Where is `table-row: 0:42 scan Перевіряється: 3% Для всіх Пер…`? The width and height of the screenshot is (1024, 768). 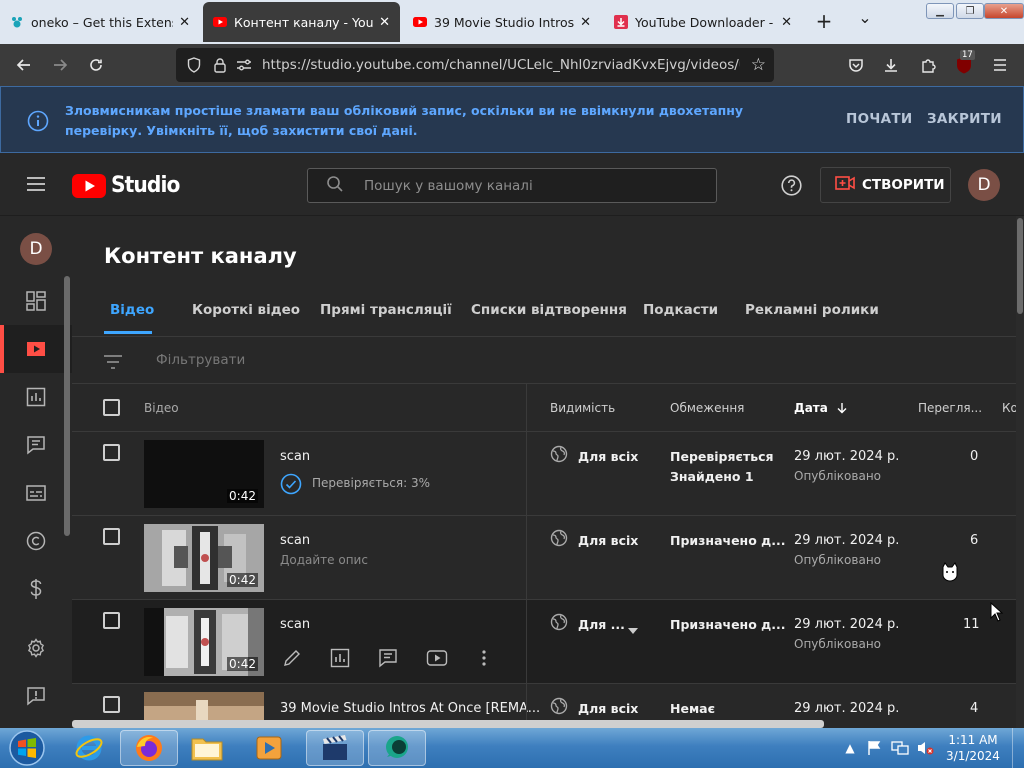 table-row: 0:42 scan Перевіряється: 3% Для всіх Пер… is located at coordinates (548, 474).